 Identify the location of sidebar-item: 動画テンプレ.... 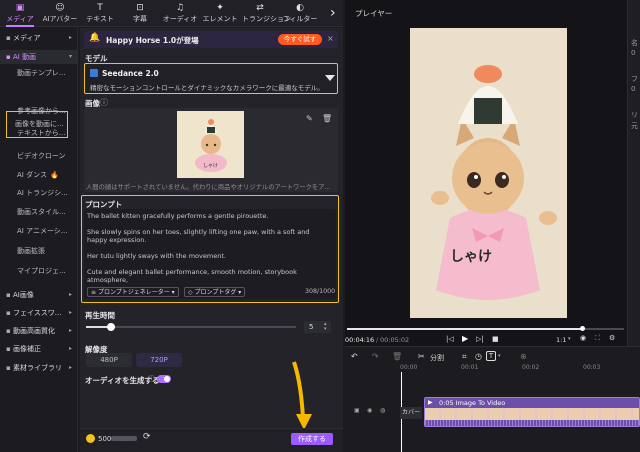
(39, 73).